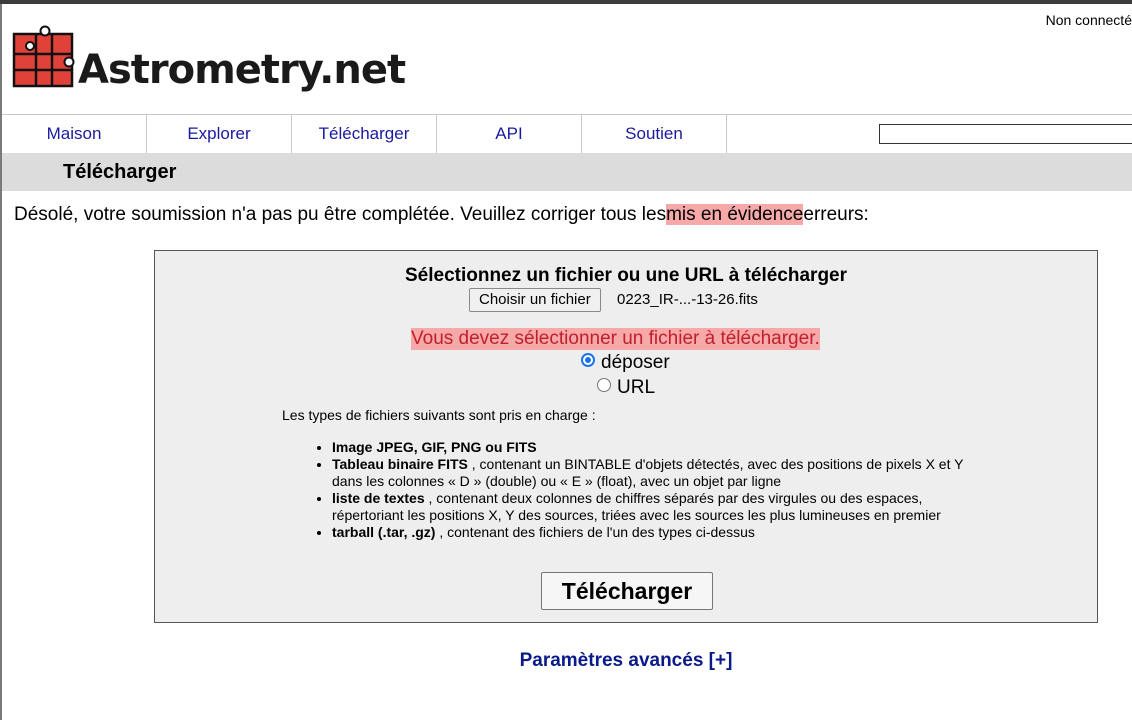  What do you see at coordinates (654, 134) in the screenshot?
I see `nav-item-soutien: Soutien` at bounding box center [654, 134].